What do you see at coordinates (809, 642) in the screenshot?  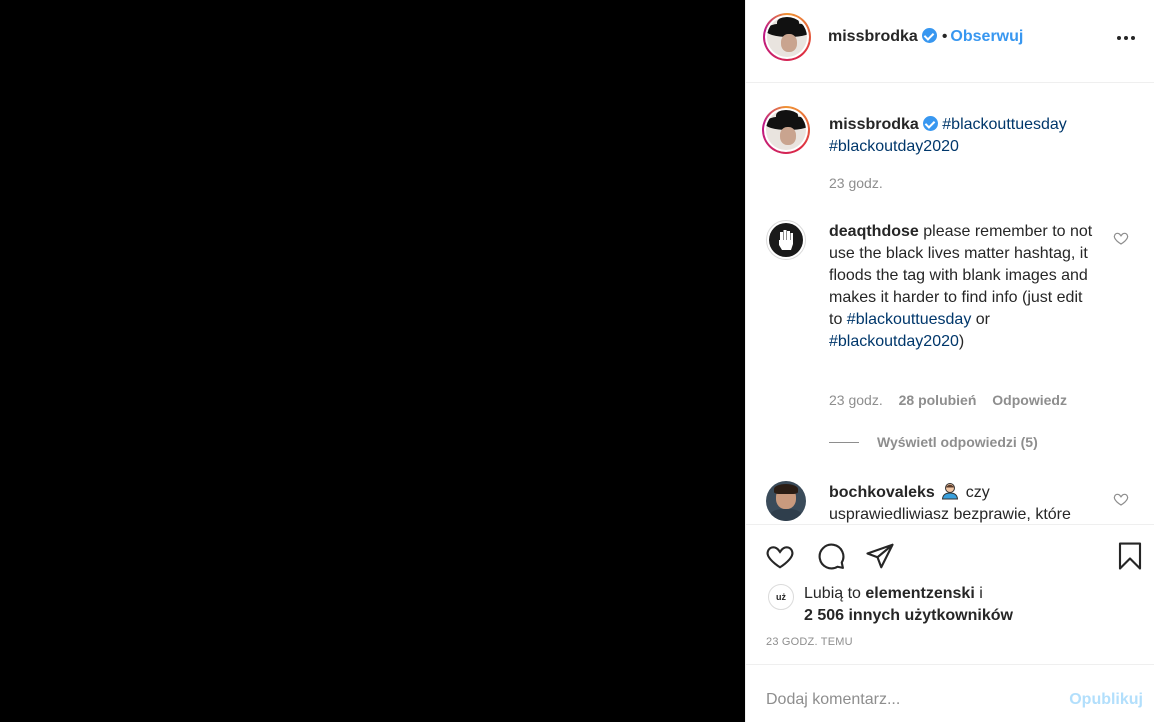 I see `post-time: 23 GODZ. TEMU` at bounding box center [809, 642].